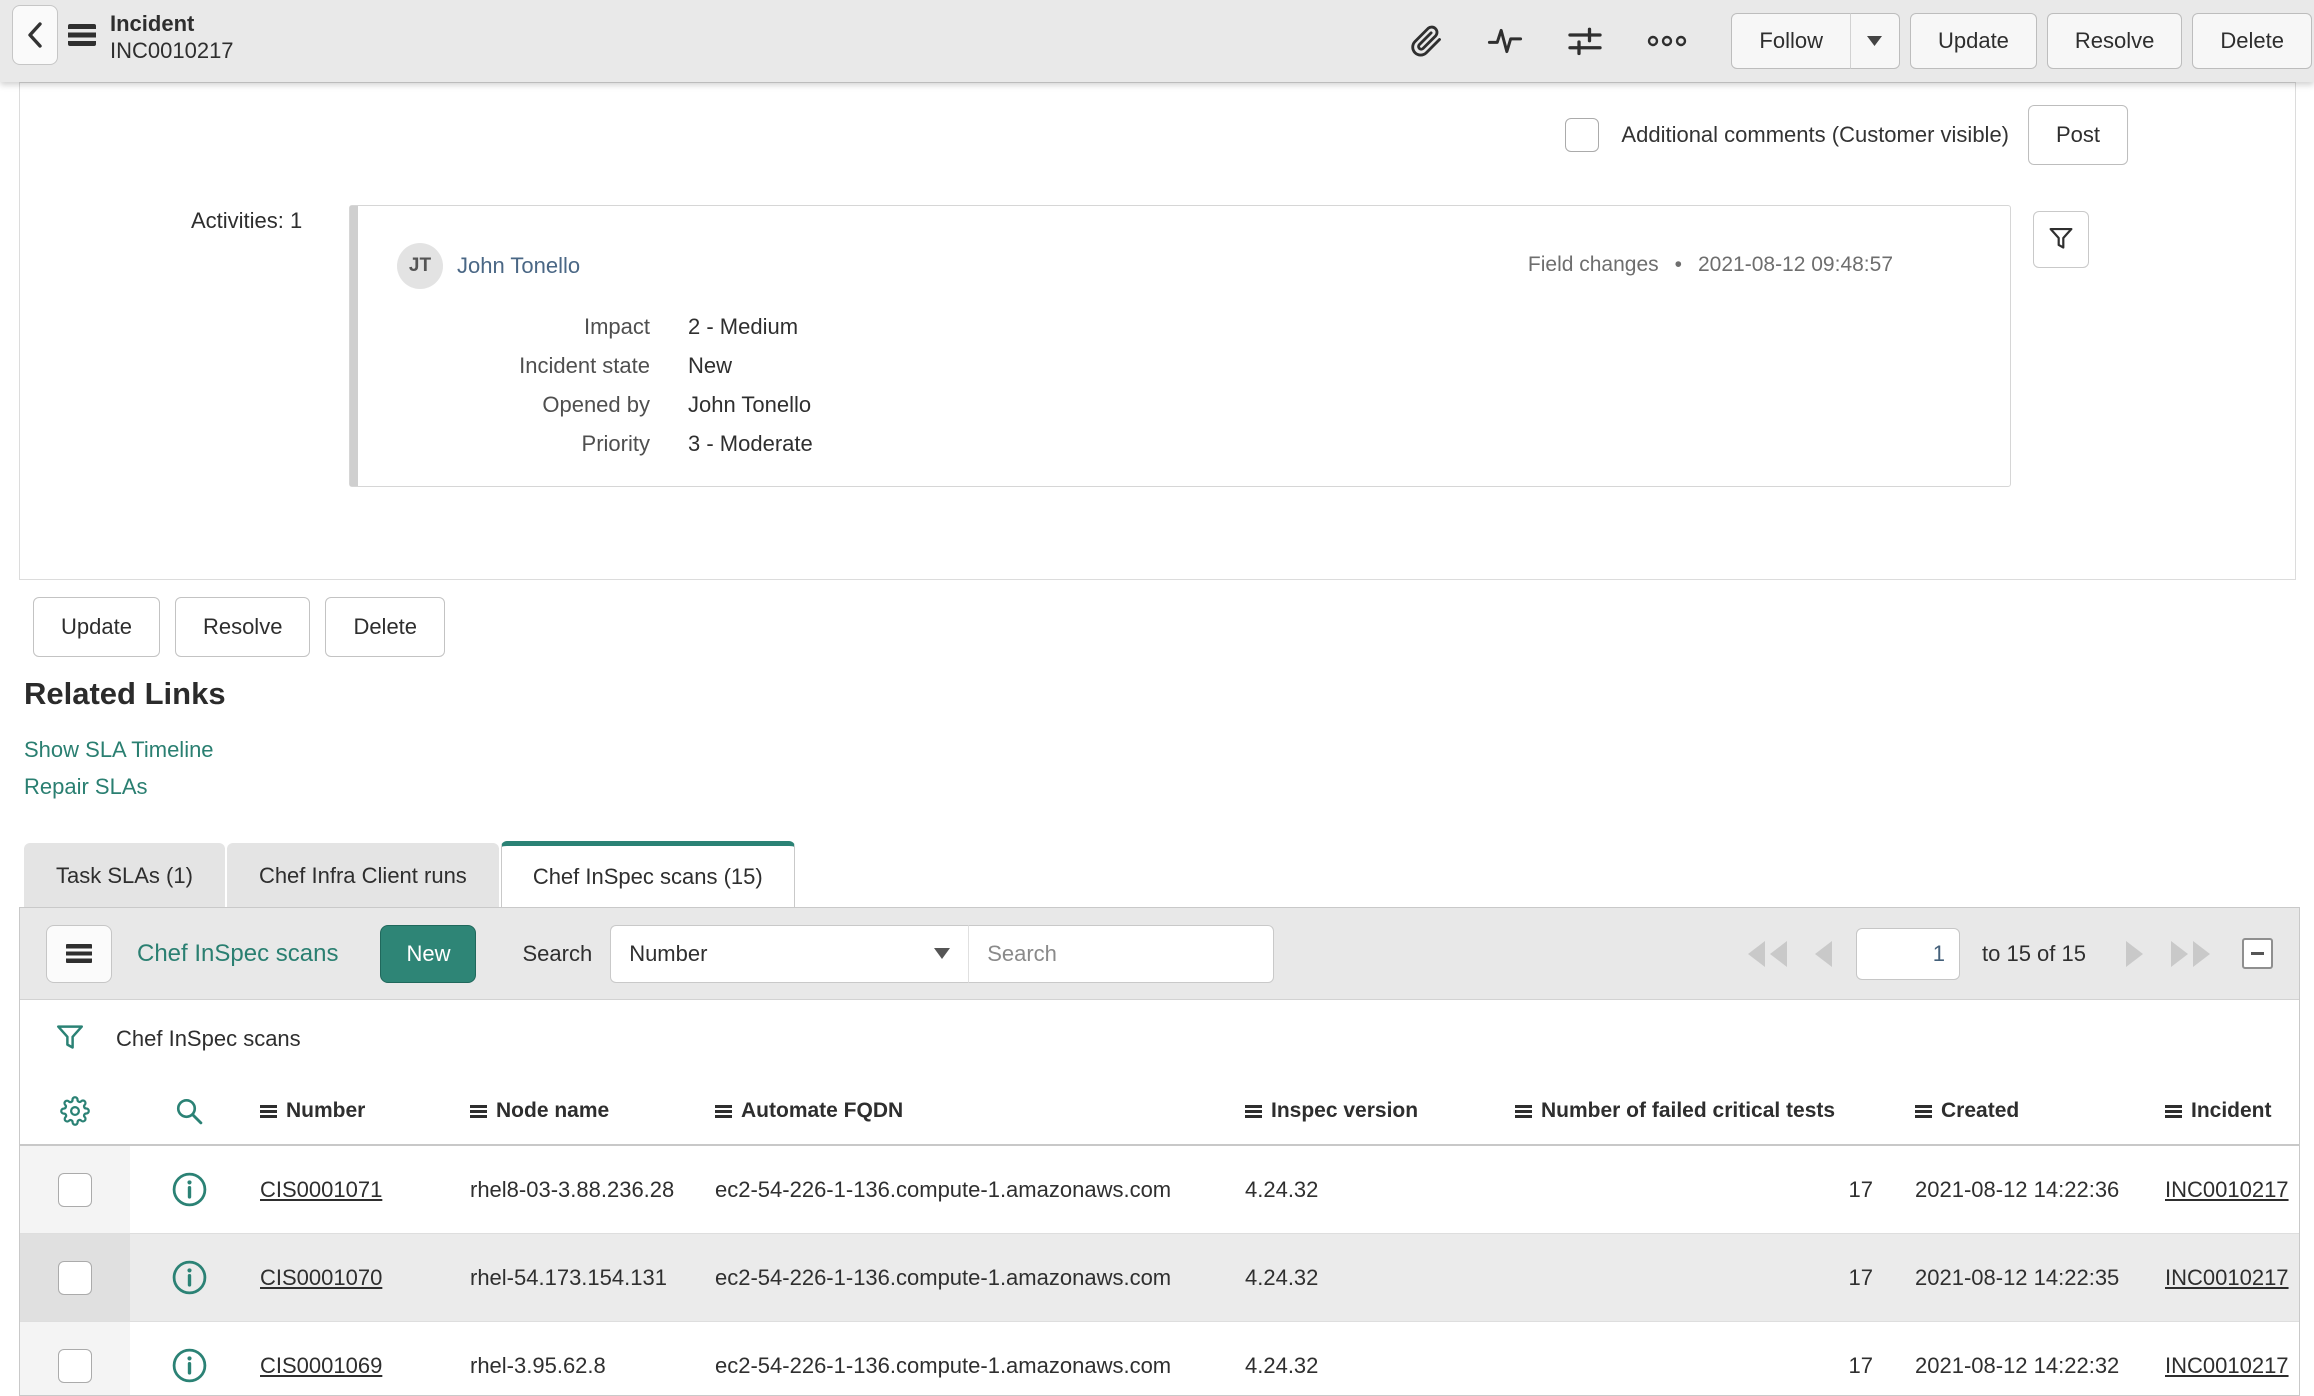  What do you see at coordinates (968, 1111) in the screenshot?
I see `column-header-automate-fqdn: Automate FQDN` at bounding box center [968, 1111].